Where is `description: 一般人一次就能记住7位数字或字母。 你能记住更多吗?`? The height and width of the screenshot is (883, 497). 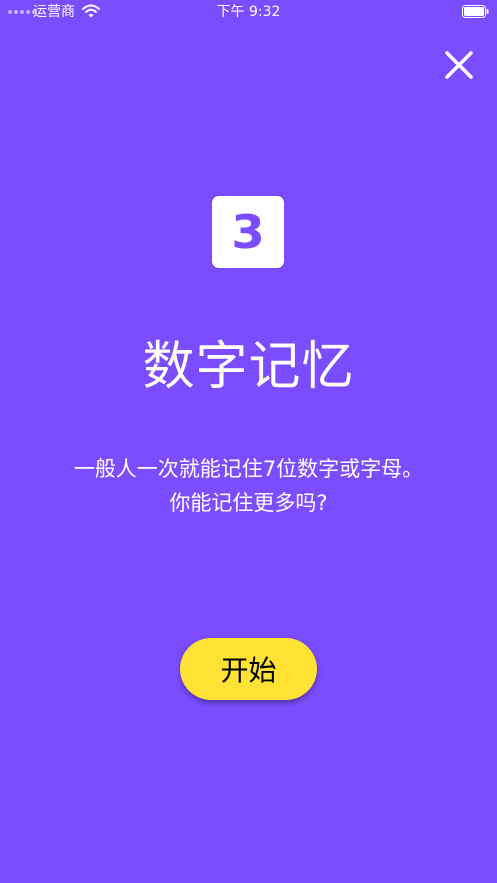 description: 一般人一次就能记住7位数字或字母。 你能记住更多吗? is located at coordinates (248, 486).